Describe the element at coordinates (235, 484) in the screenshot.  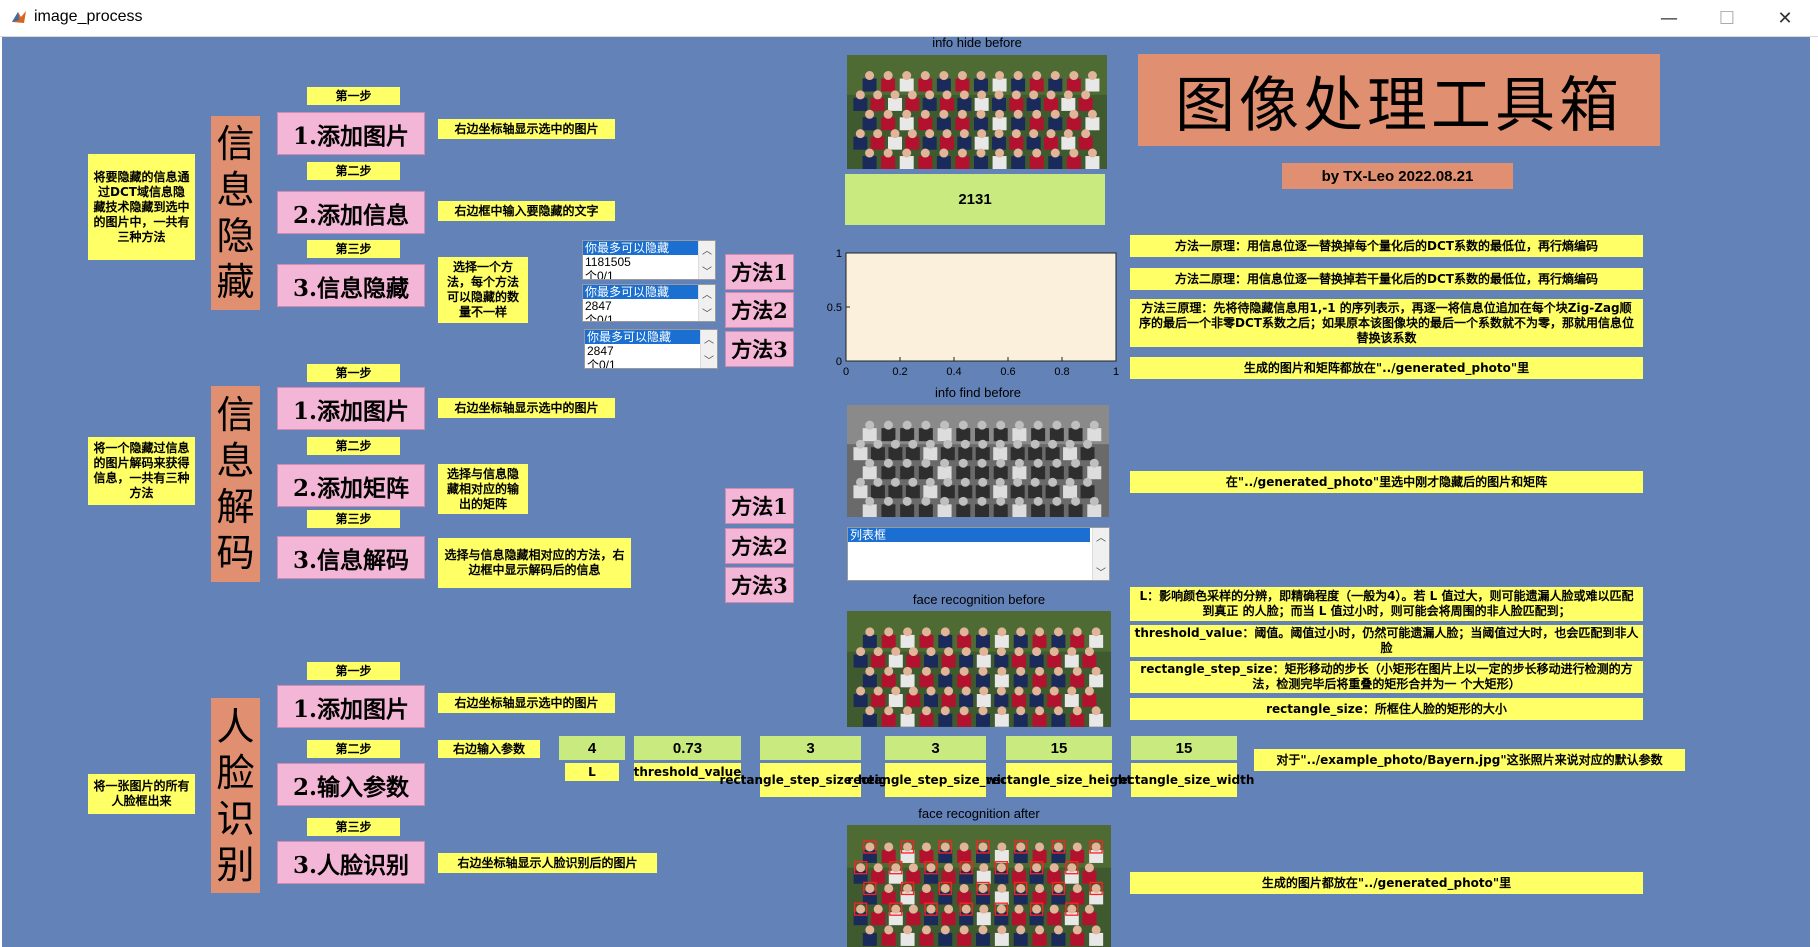
I see `decode-section-title: 信 息 解 码` at that location.